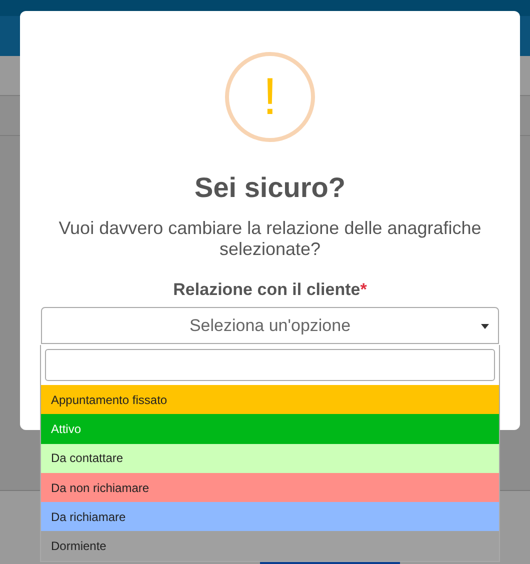  Describe the element at coordinates (270, 487) in the screenshot. I see `dropdown-option: Da non richiamare` at that location.